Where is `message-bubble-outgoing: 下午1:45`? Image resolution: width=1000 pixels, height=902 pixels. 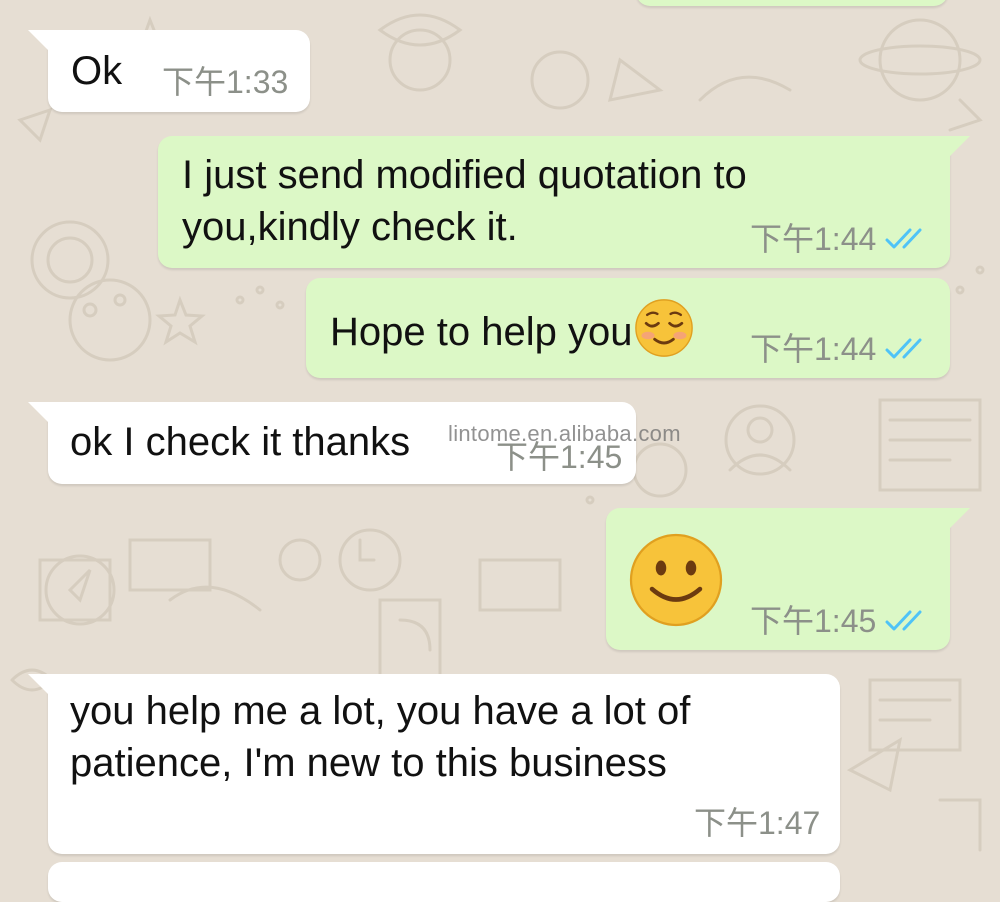 message-bubble-outgoing: 下午1:45 is located at coordinates (788, 579).